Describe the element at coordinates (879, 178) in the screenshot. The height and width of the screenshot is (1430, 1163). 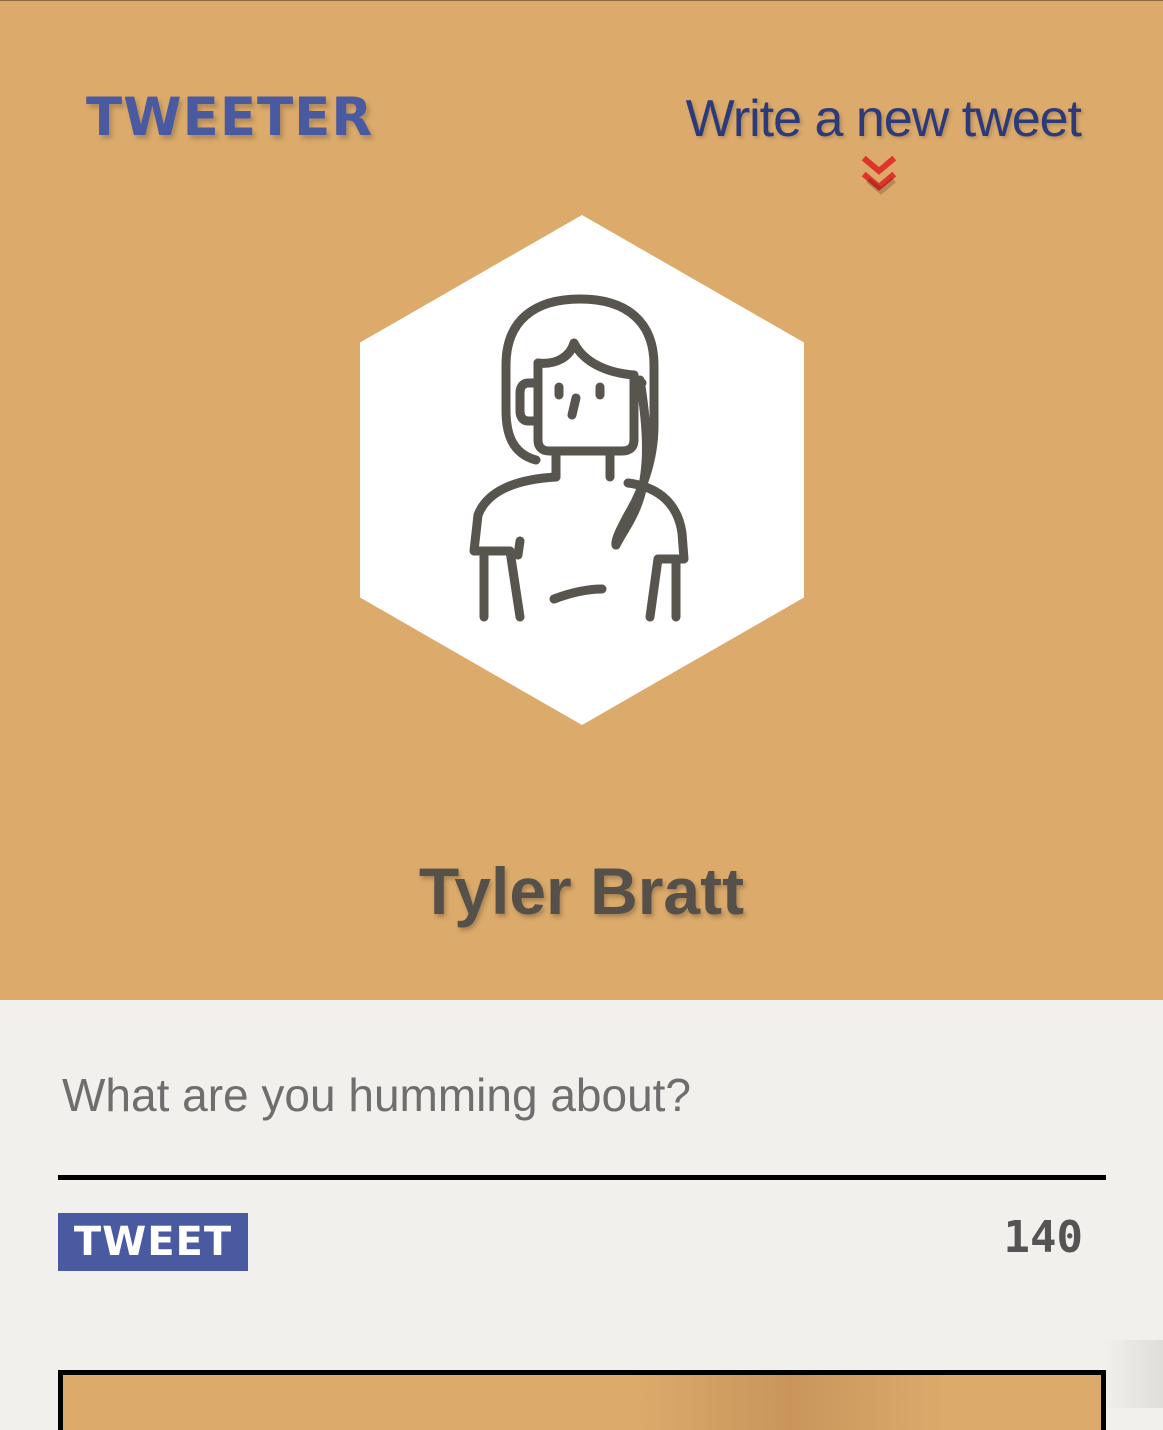
I see `double-chevron-down-icon` at that location.